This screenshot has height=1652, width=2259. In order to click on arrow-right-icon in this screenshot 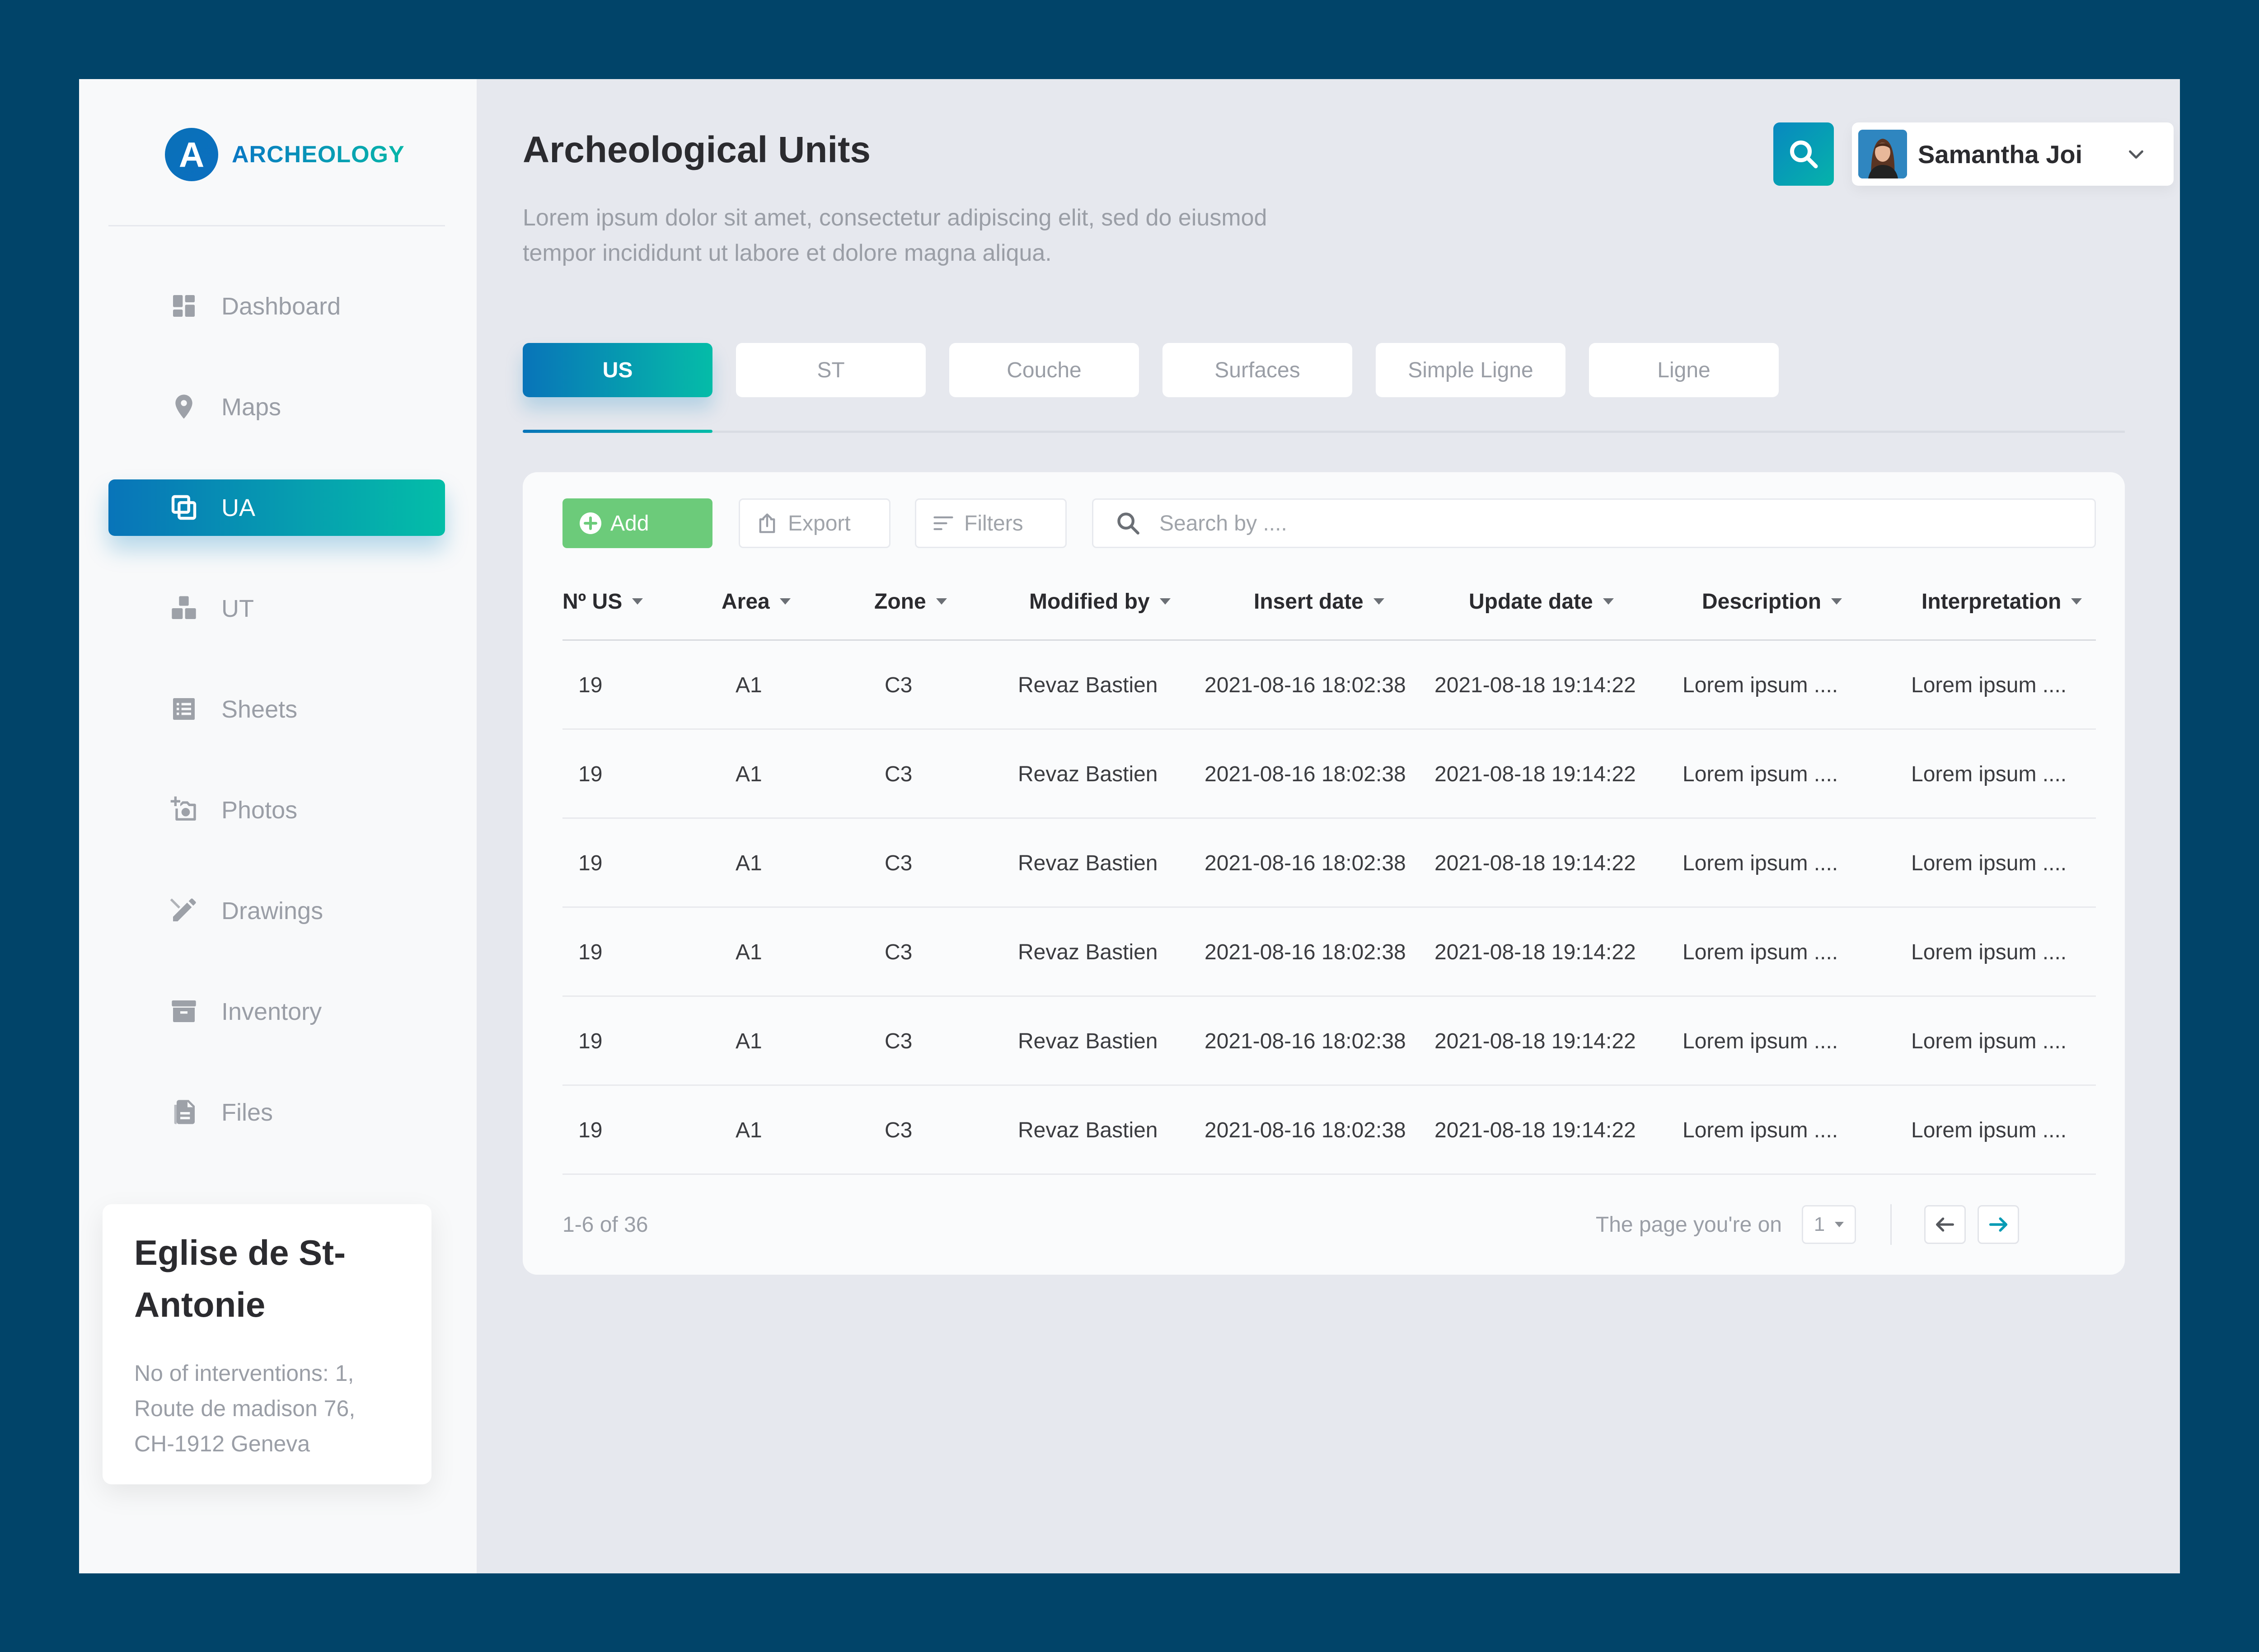, I will do `click(1998, 1224)`.